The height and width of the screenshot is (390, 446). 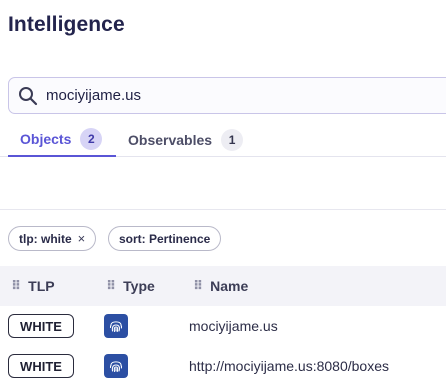 What do you see at coordinates (91, 138) in the screenshot?
I see `tab-objects-count-badge: 2` at bounding box center [91, 138].